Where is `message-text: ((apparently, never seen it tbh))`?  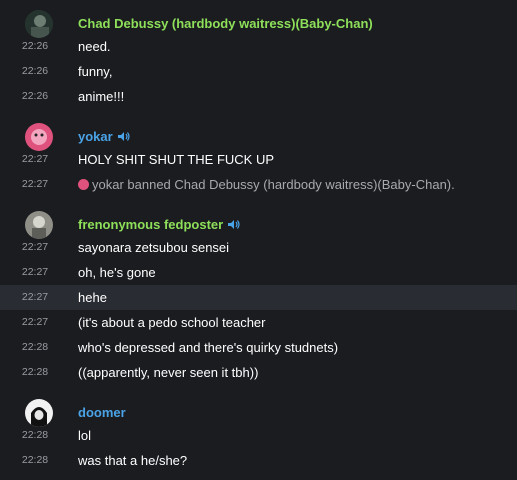 message-text: ((apparently, never seen it tbh)) is located at coordinates (168, 372).